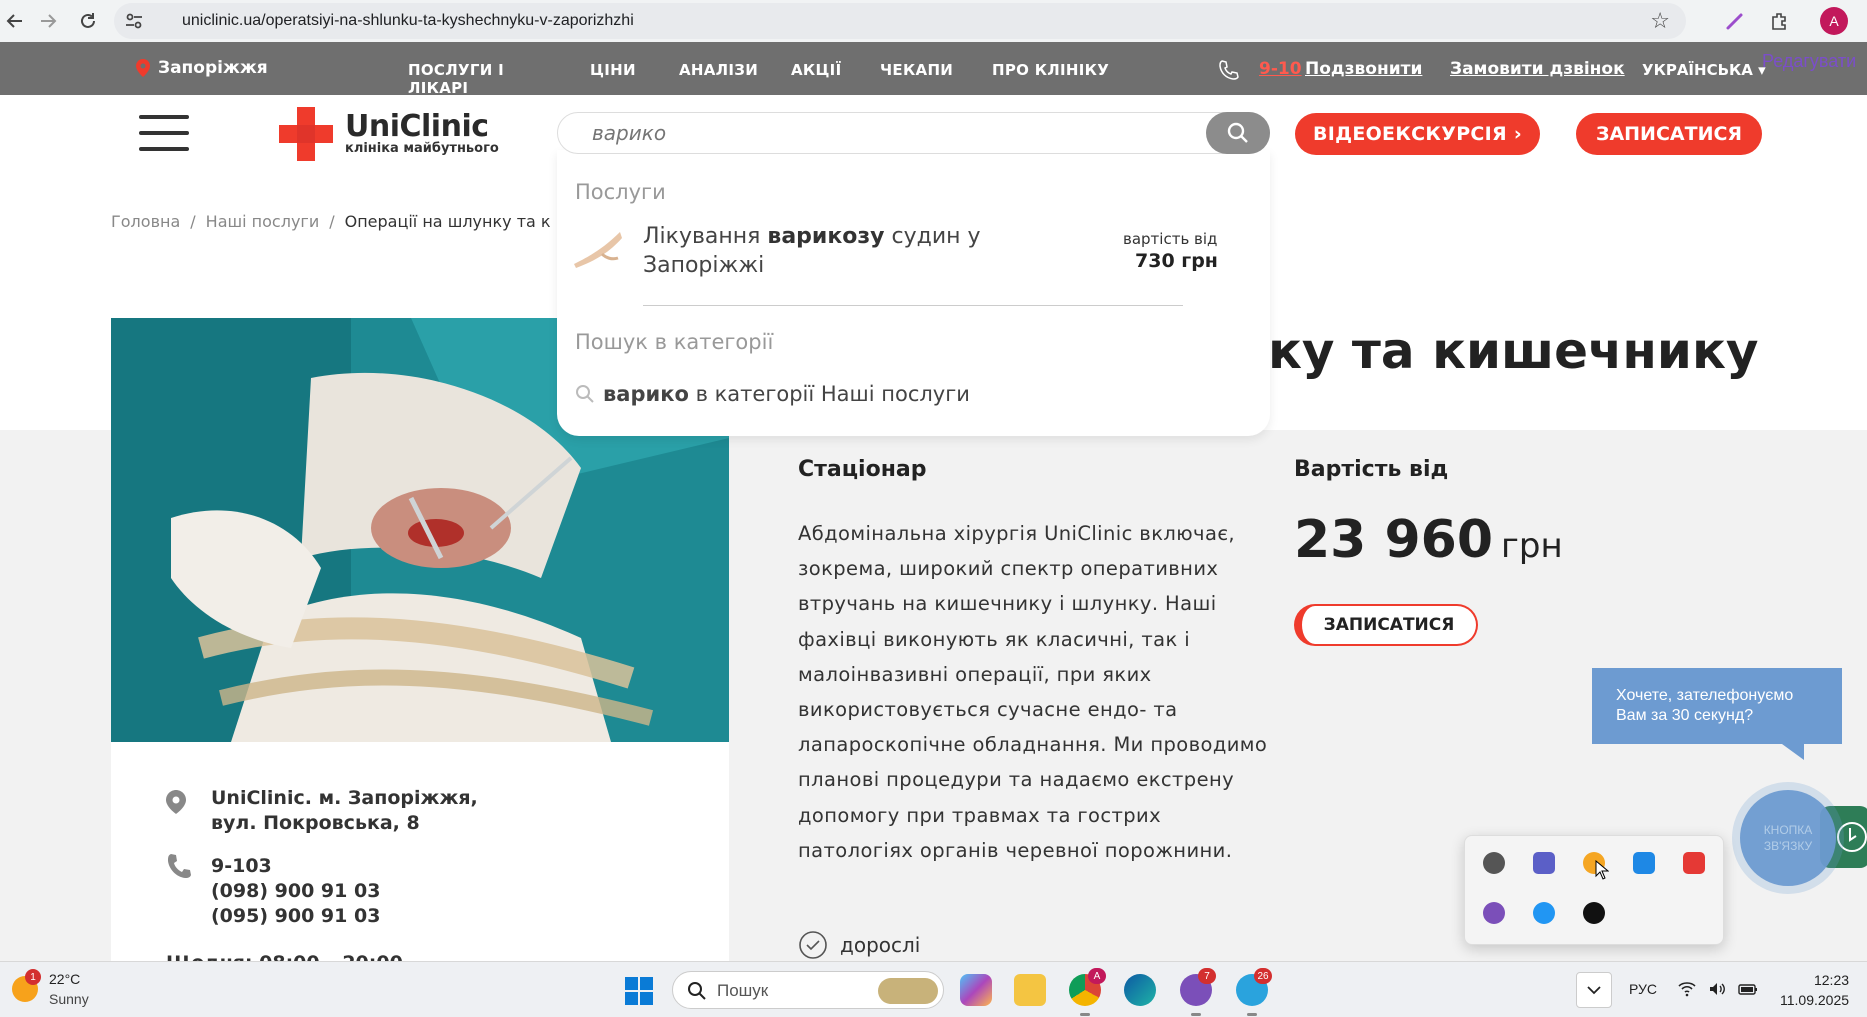  Describe the element at coordinates (1809, 61) in the screenshot. I see `edit-link: Редагувати` at that location.